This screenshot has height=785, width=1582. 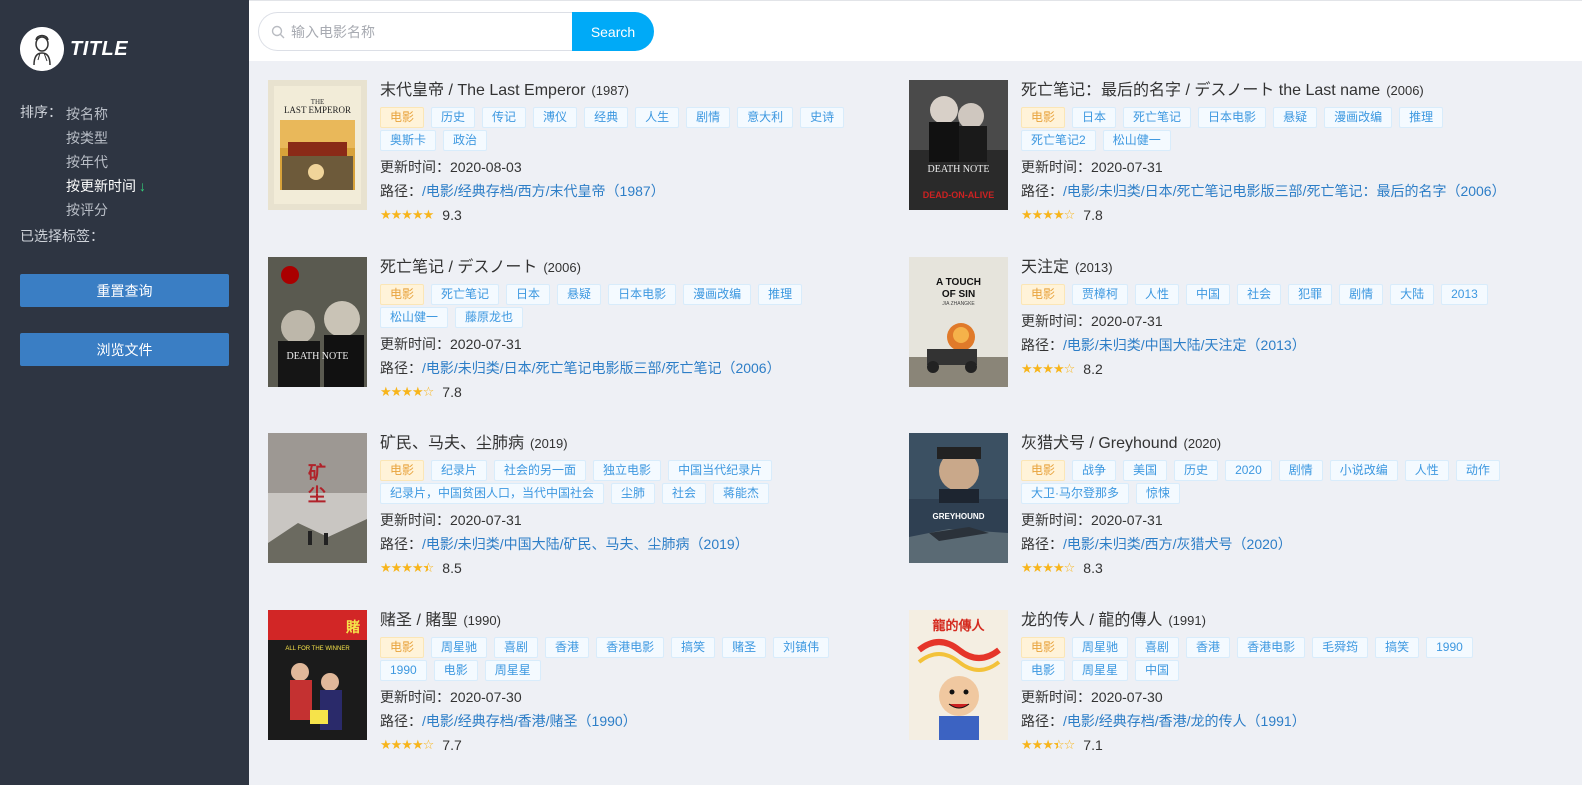 I want to click on tag: 纪录片，中国贫困人口，当代中国社会, so click(x=492, y=493).